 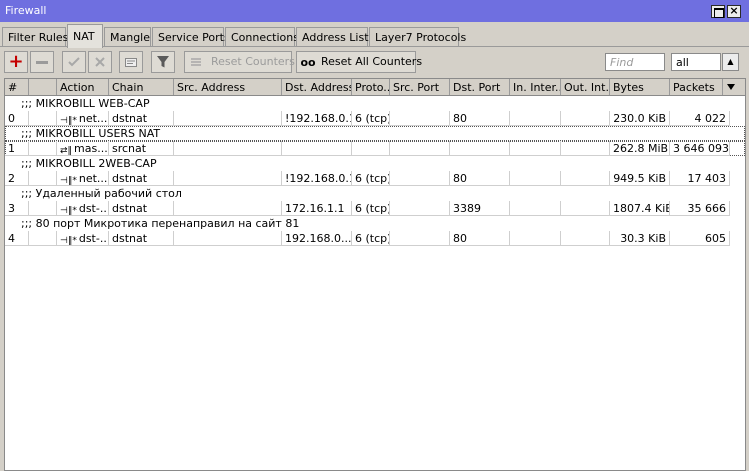 What do you see at coordinates (85, 36) in the screenshot?
I see `tab-nat: NAT` at bounding box center [85, 36].